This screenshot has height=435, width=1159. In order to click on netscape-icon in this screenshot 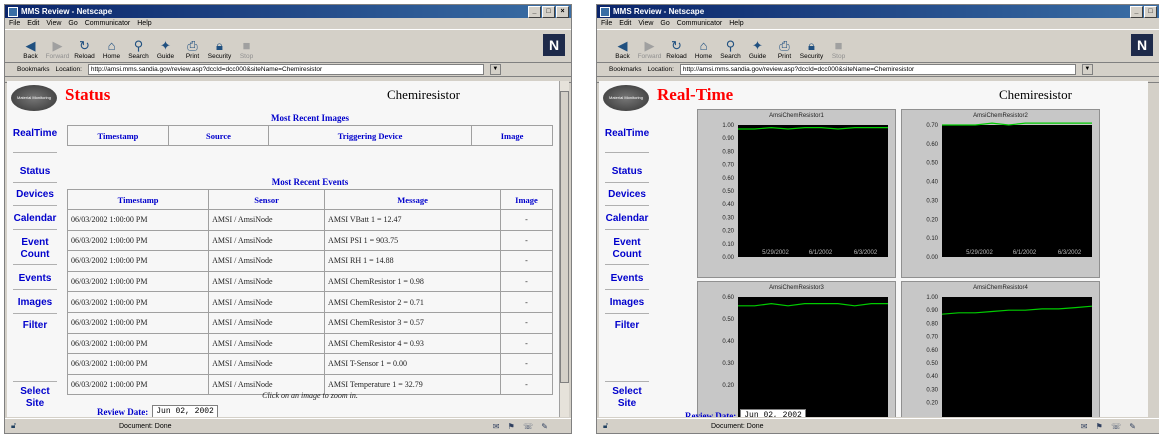, I will do `click(605, 11)`.